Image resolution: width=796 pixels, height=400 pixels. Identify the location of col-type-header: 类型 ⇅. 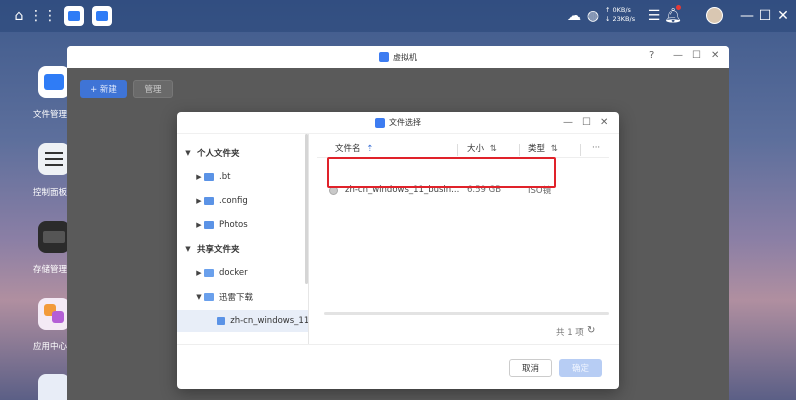
(543, 148).